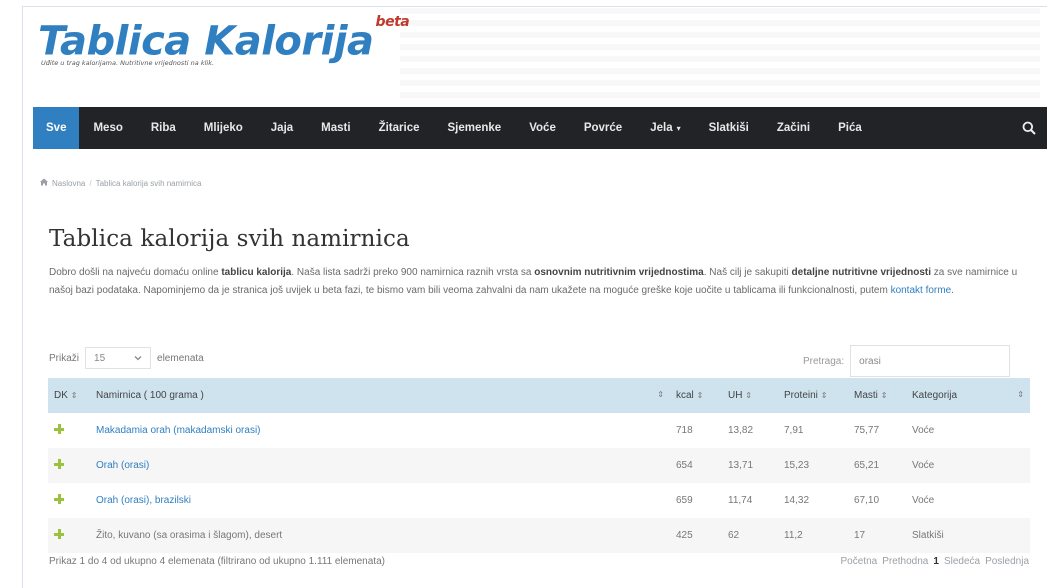  What do you see at coordinates (148, 183) in the screenshot?
I see `breadcrumb-current: Tablica kalorija svih namirnica` at bounding box center [148, 183].